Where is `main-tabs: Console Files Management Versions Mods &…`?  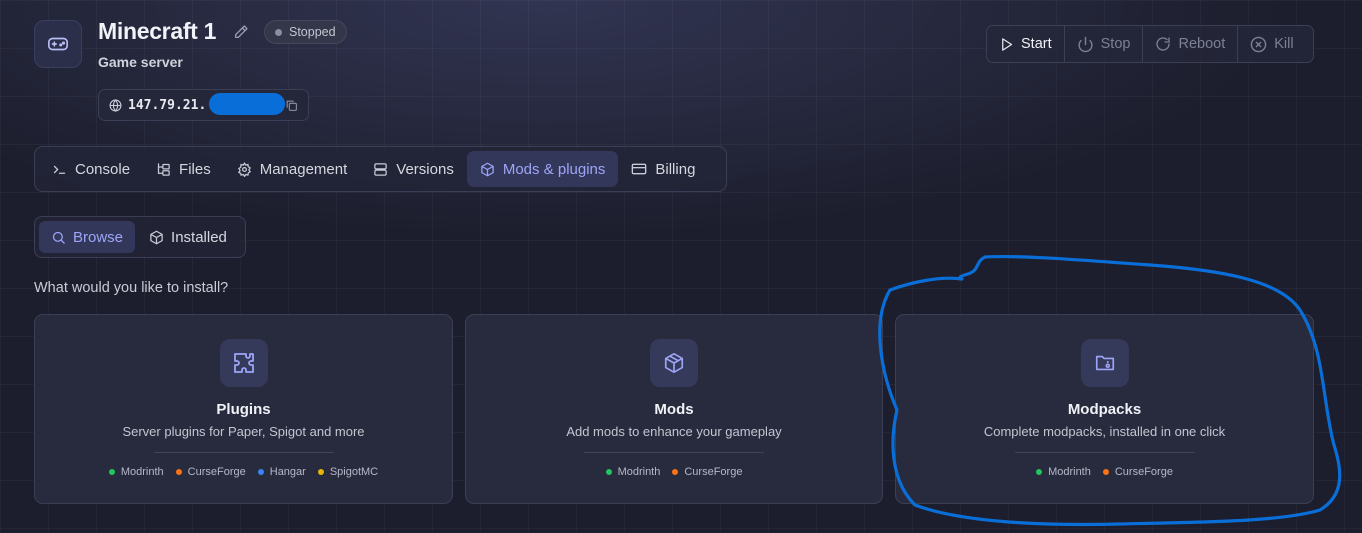 main-tabs: Console Files Management Versions Mods &… is located at coordinates (380, 169).